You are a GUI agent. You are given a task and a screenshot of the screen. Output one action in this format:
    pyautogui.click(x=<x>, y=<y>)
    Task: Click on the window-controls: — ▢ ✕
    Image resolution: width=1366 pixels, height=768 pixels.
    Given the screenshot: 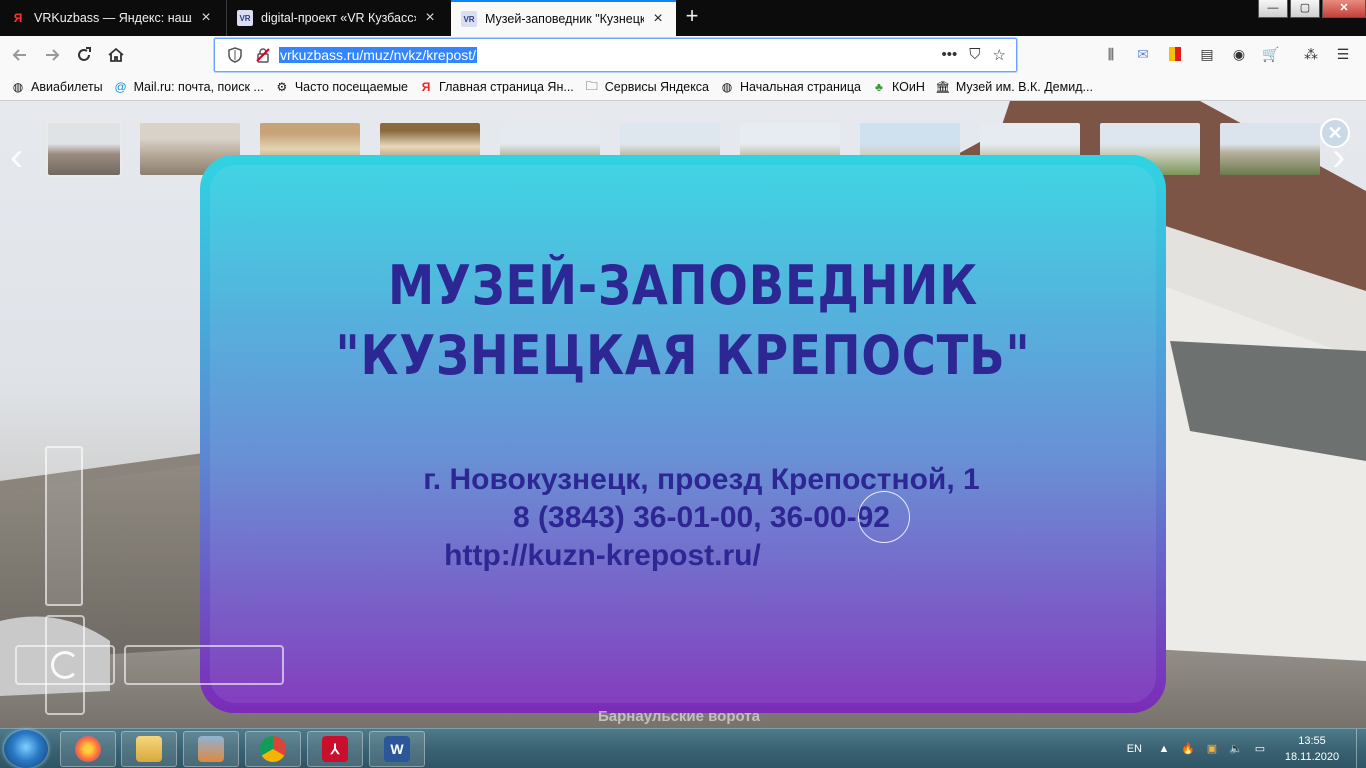 What is the action you would take?
    pyautogui.click(x=1311, y=10)
    